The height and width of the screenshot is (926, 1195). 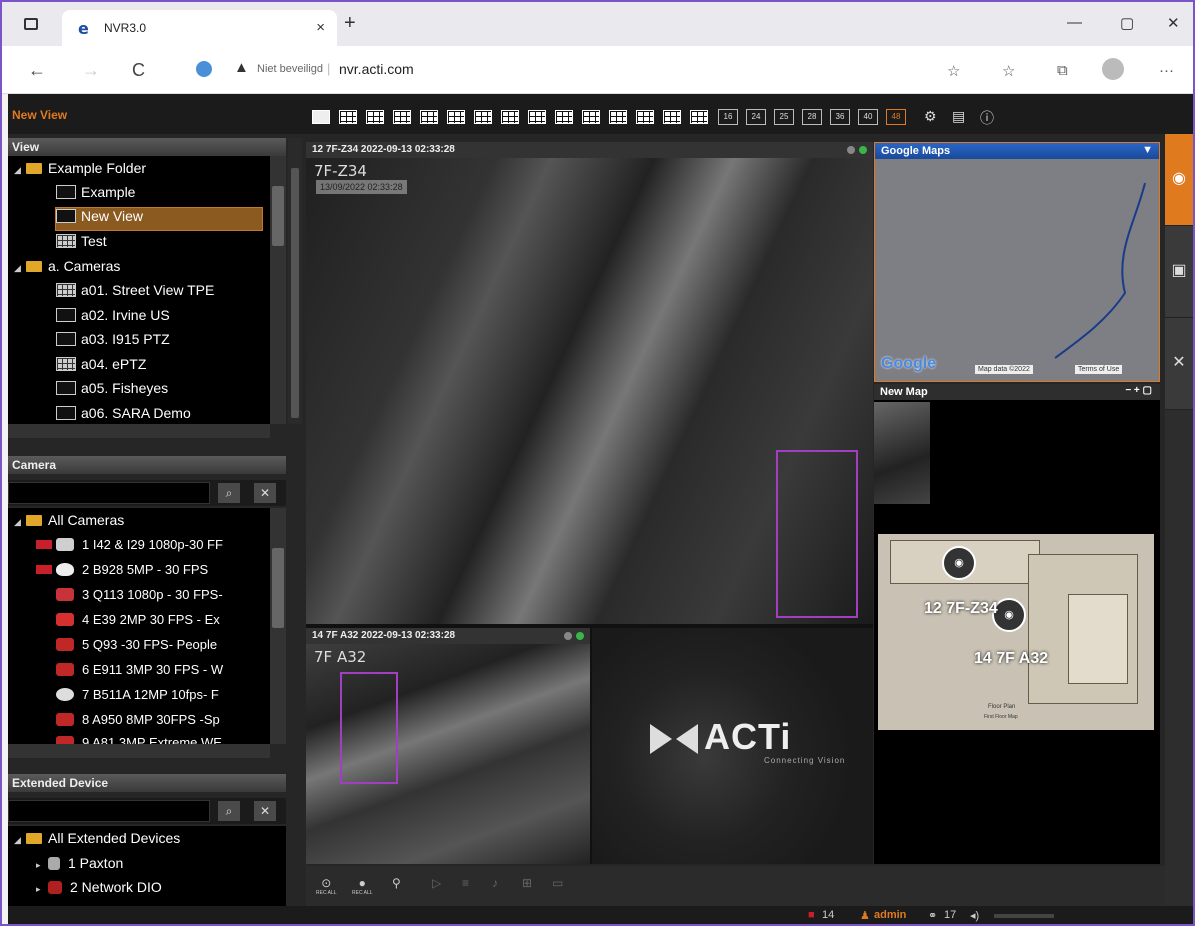 What do you see at coordinates (564, 117) in the screenshot?
I see `layout-16-button` at bounding box center [564, 117].